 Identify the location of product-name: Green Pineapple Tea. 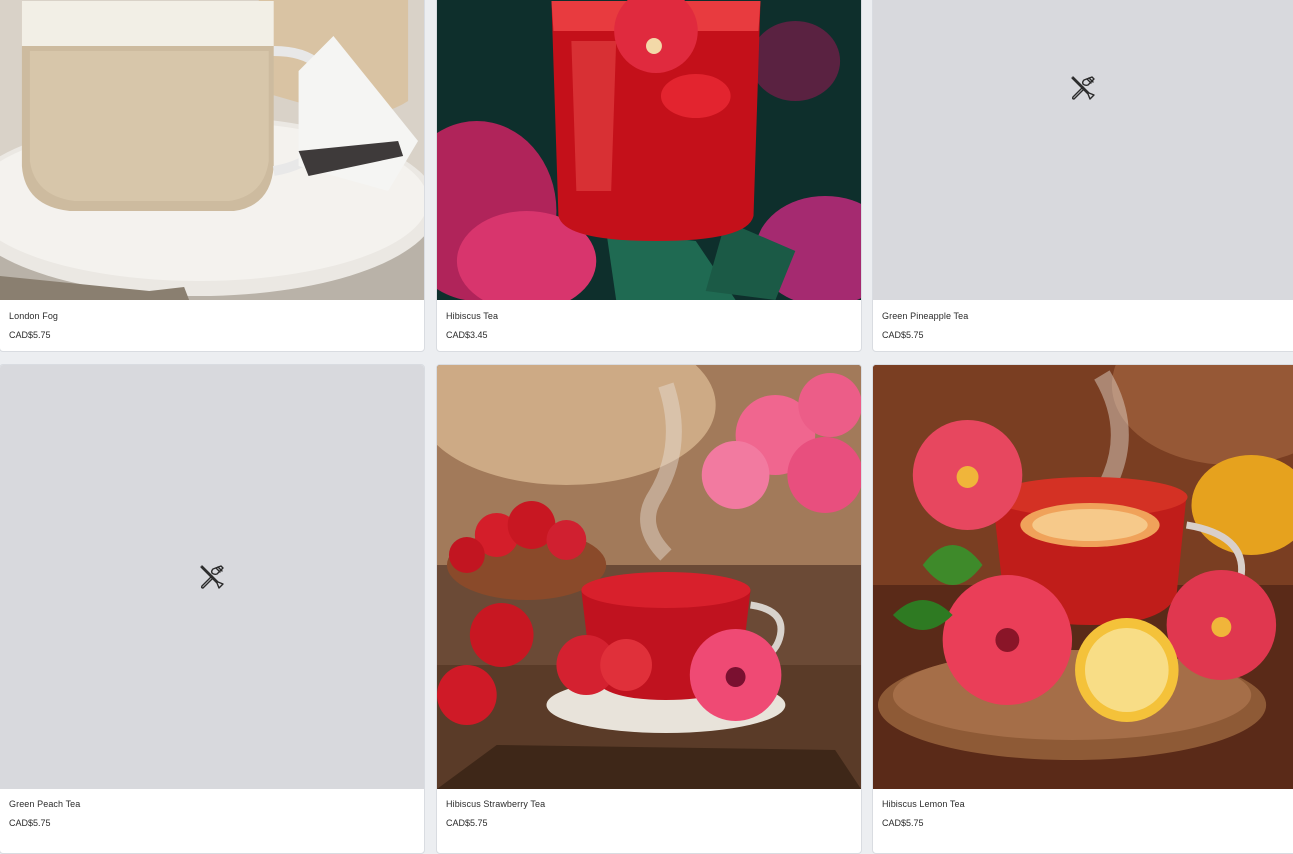
(925, 316).